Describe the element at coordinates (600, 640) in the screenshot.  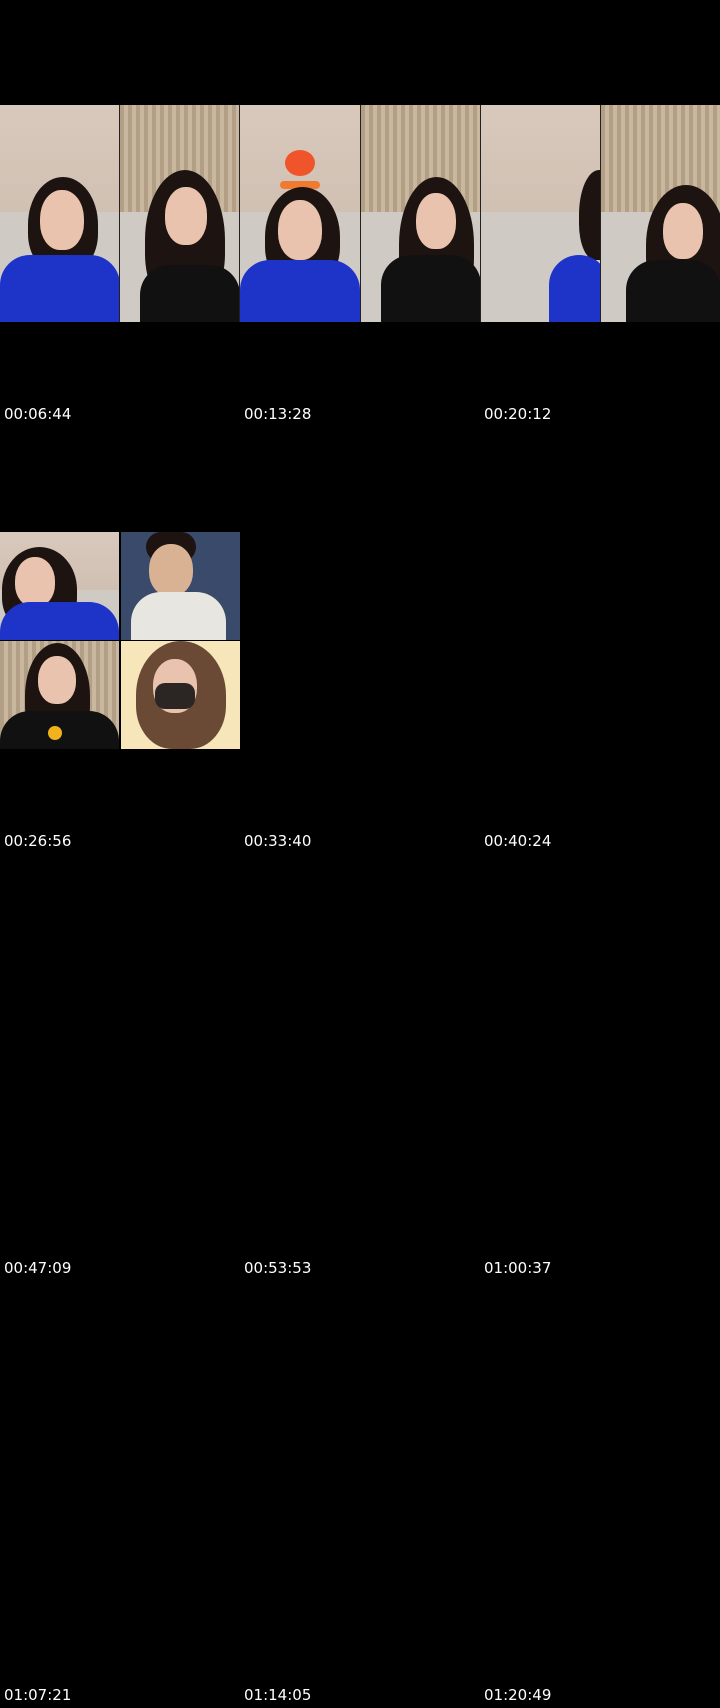
I see `cell-6: 00:40:24` at that location.